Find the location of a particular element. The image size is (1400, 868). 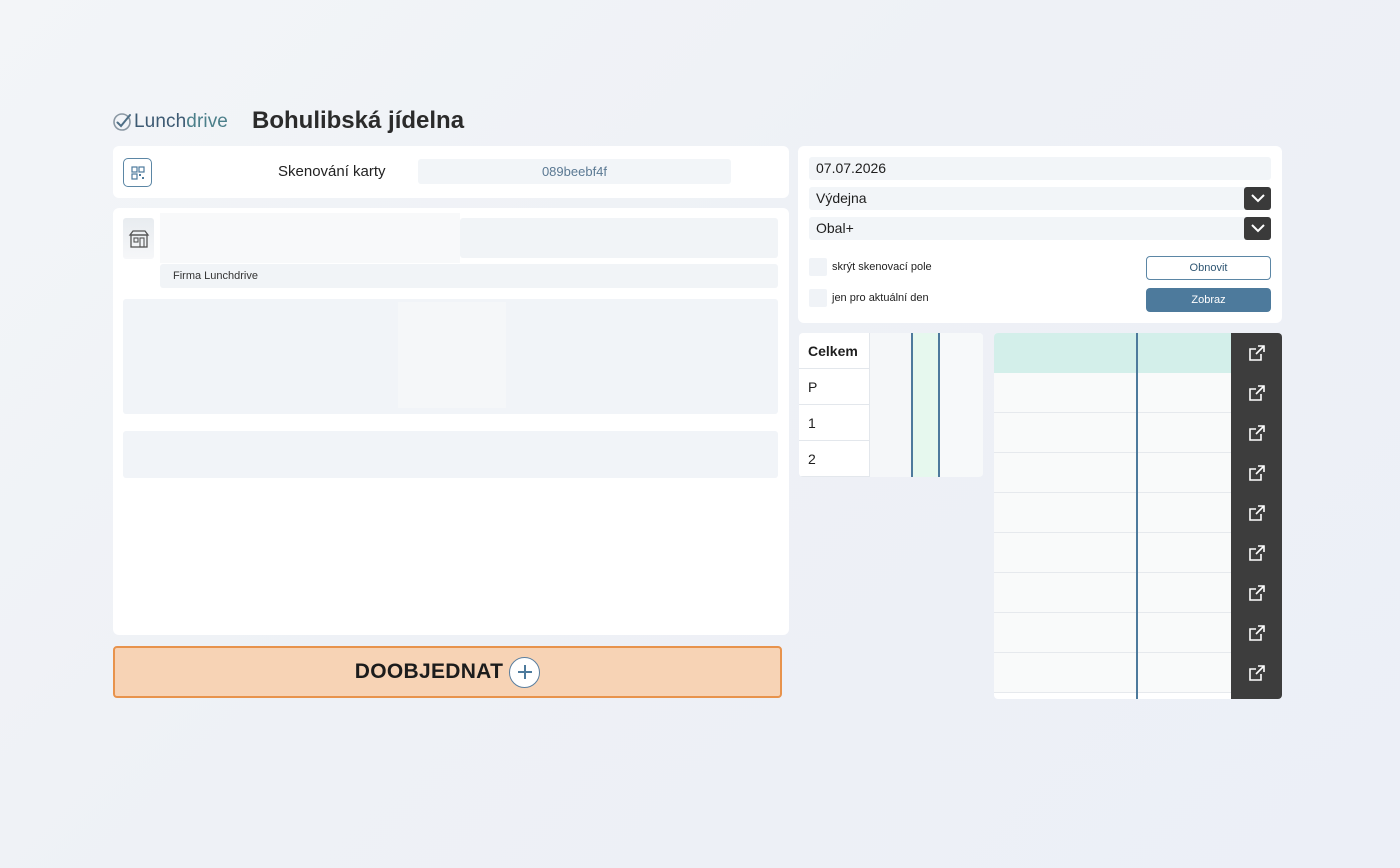

hide-scan-checkbox is located at coordinates (818, 267).